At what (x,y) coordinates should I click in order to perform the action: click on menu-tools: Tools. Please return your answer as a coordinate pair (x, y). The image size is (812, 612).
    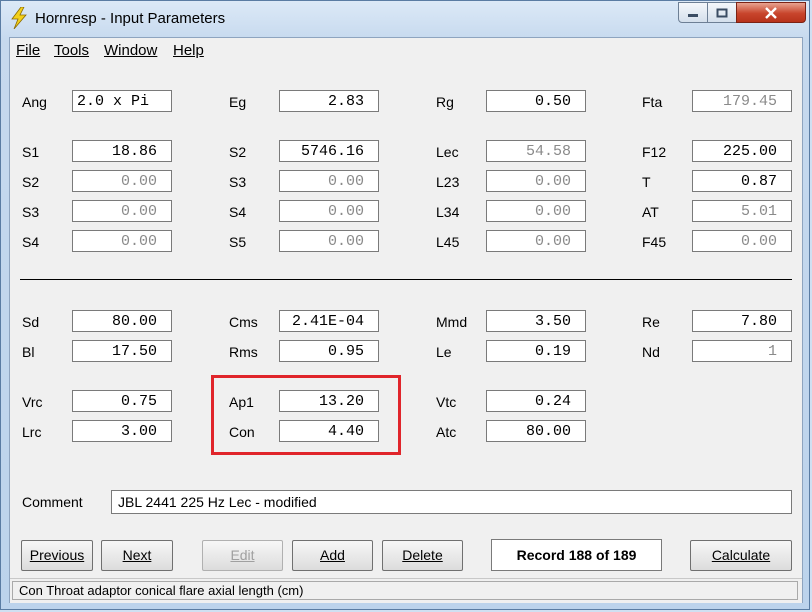
    Looking at the image, I should click on (71, 50).